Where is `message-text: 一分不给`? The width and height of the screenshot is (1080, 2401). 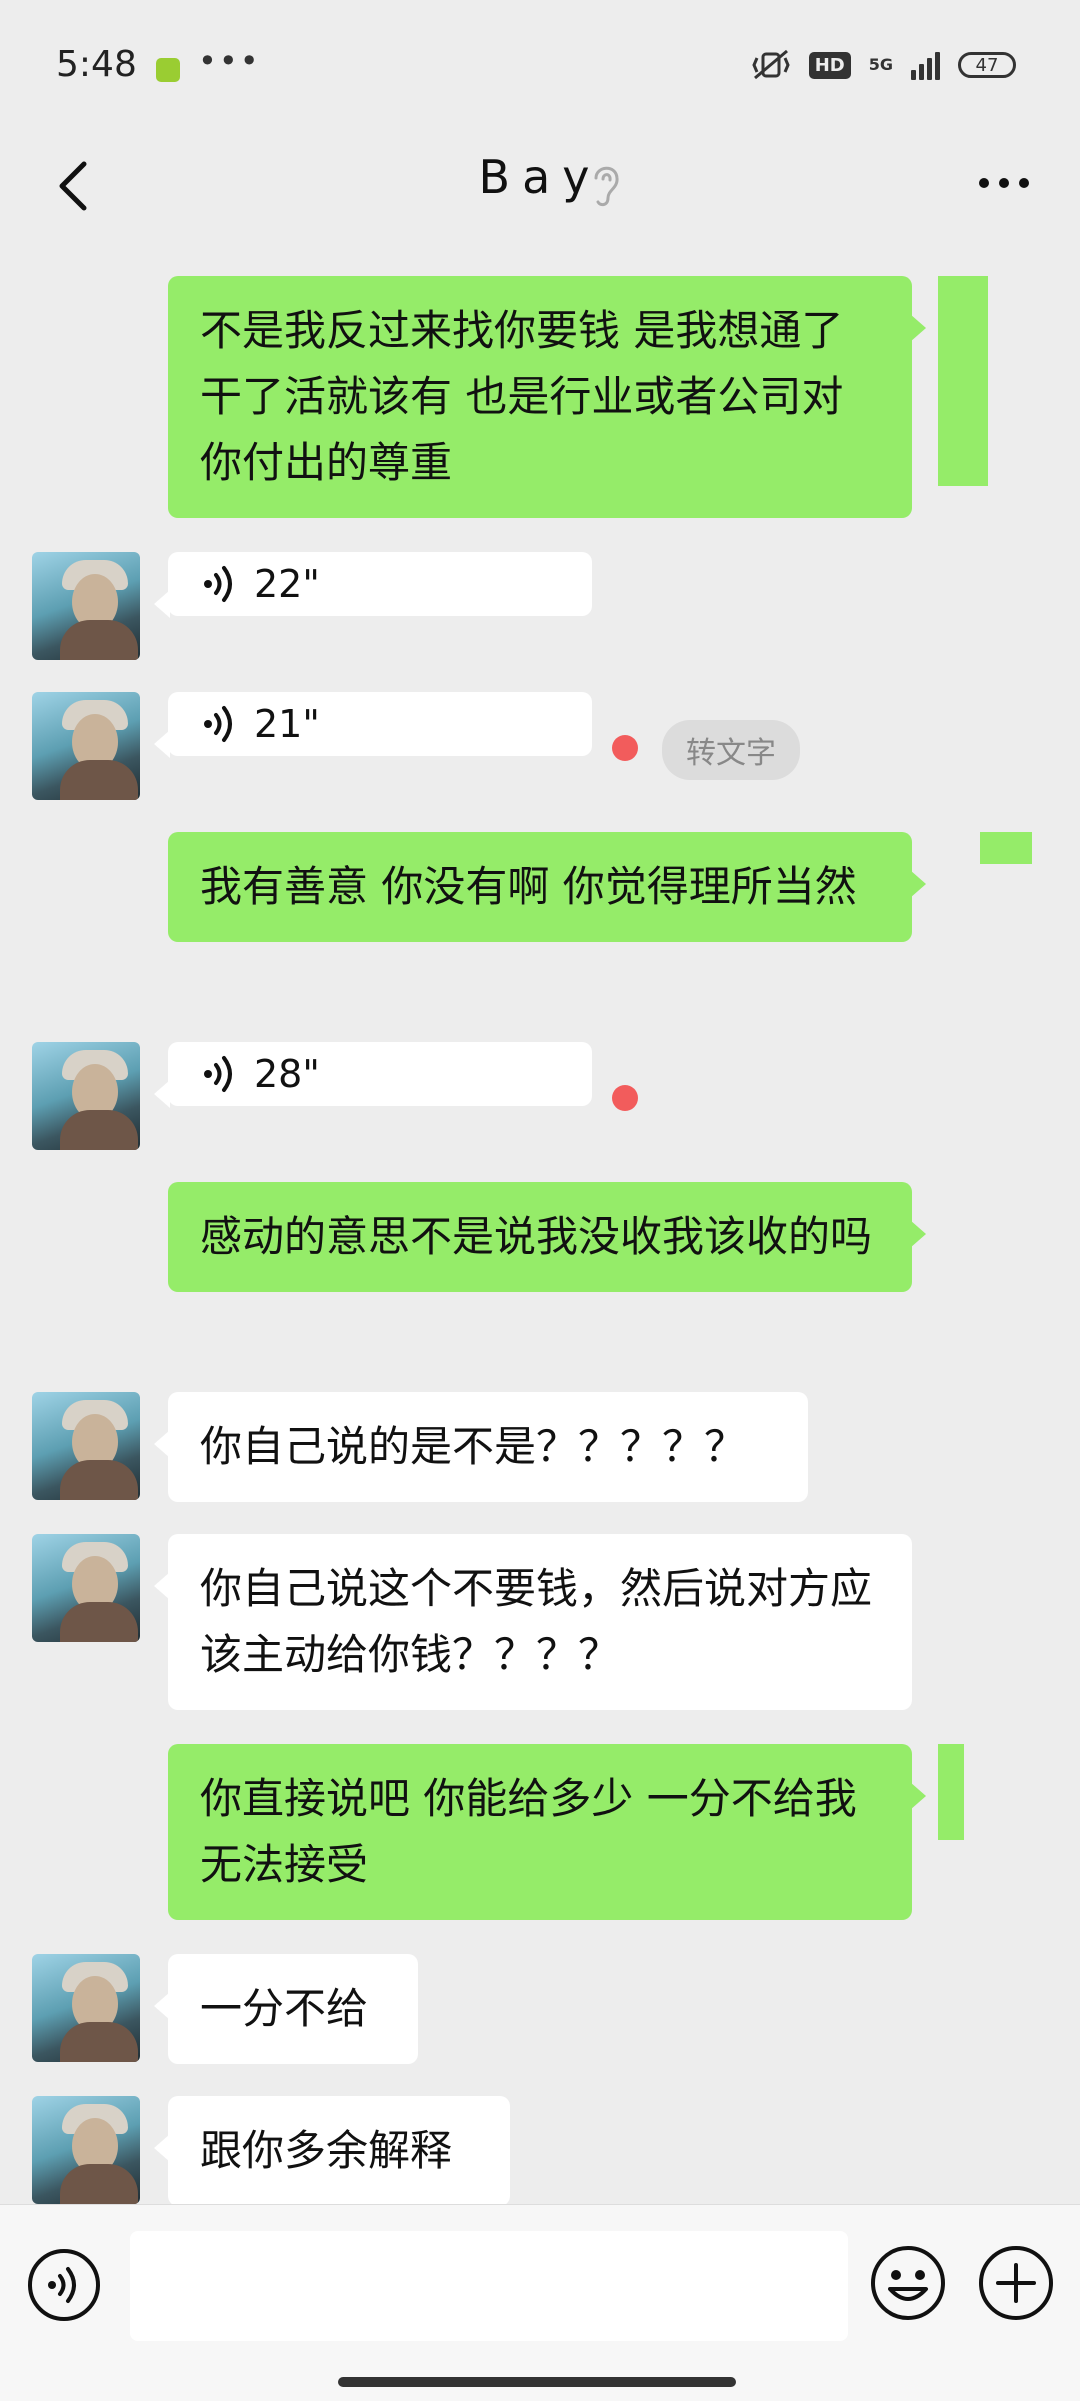 message-text: 一分不给 is located at coordinates (284, 2008).